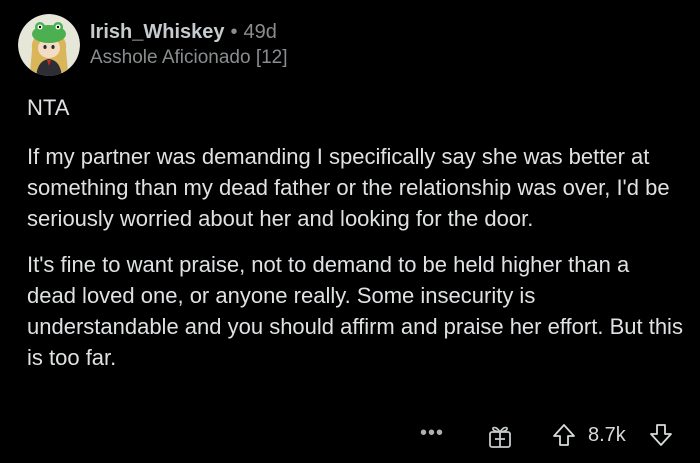  I want to click on user-flair: Asshole Aficionado [12], so click(189, 57).